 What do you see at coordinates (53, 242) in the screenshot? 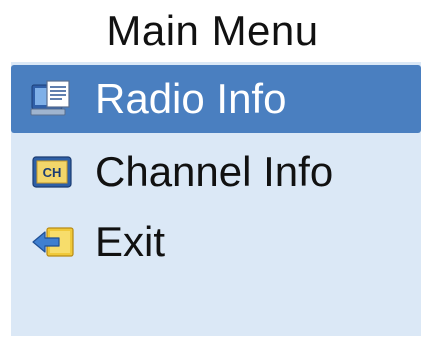
I see `exit-icon` at bounding box center [53, 242].